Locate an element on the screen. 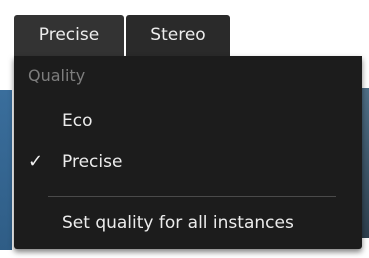 The width and height of the screenshot is (369, 258). checkmark-icon: ✓ is located at coordinates (36, 161).